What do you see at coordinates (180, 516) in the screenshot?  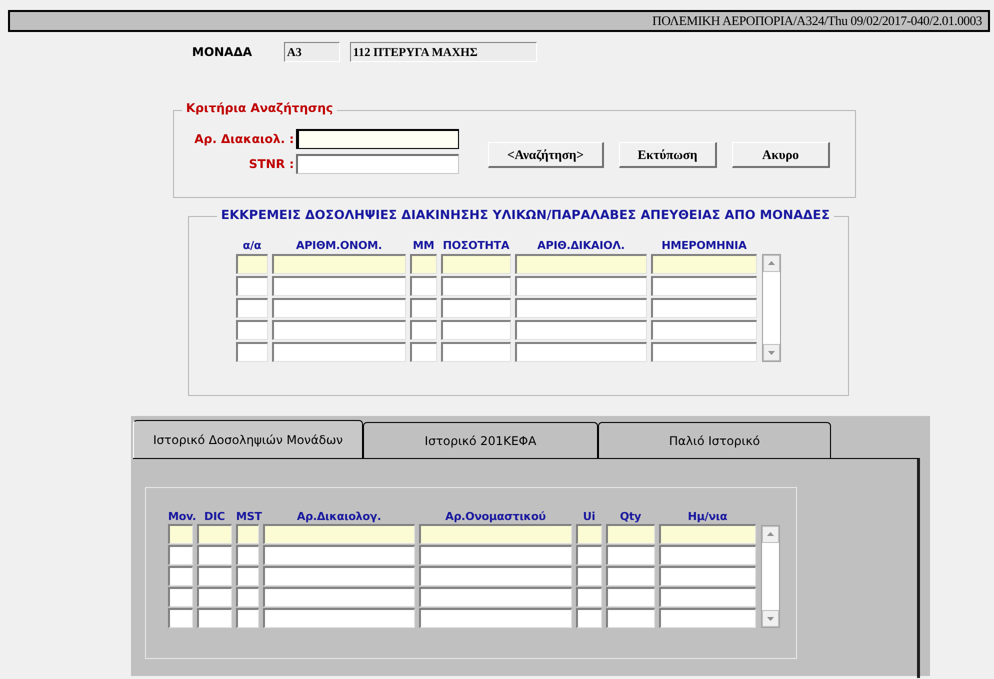 I see `column-header: Mov.` at bounding box center [180, 516].